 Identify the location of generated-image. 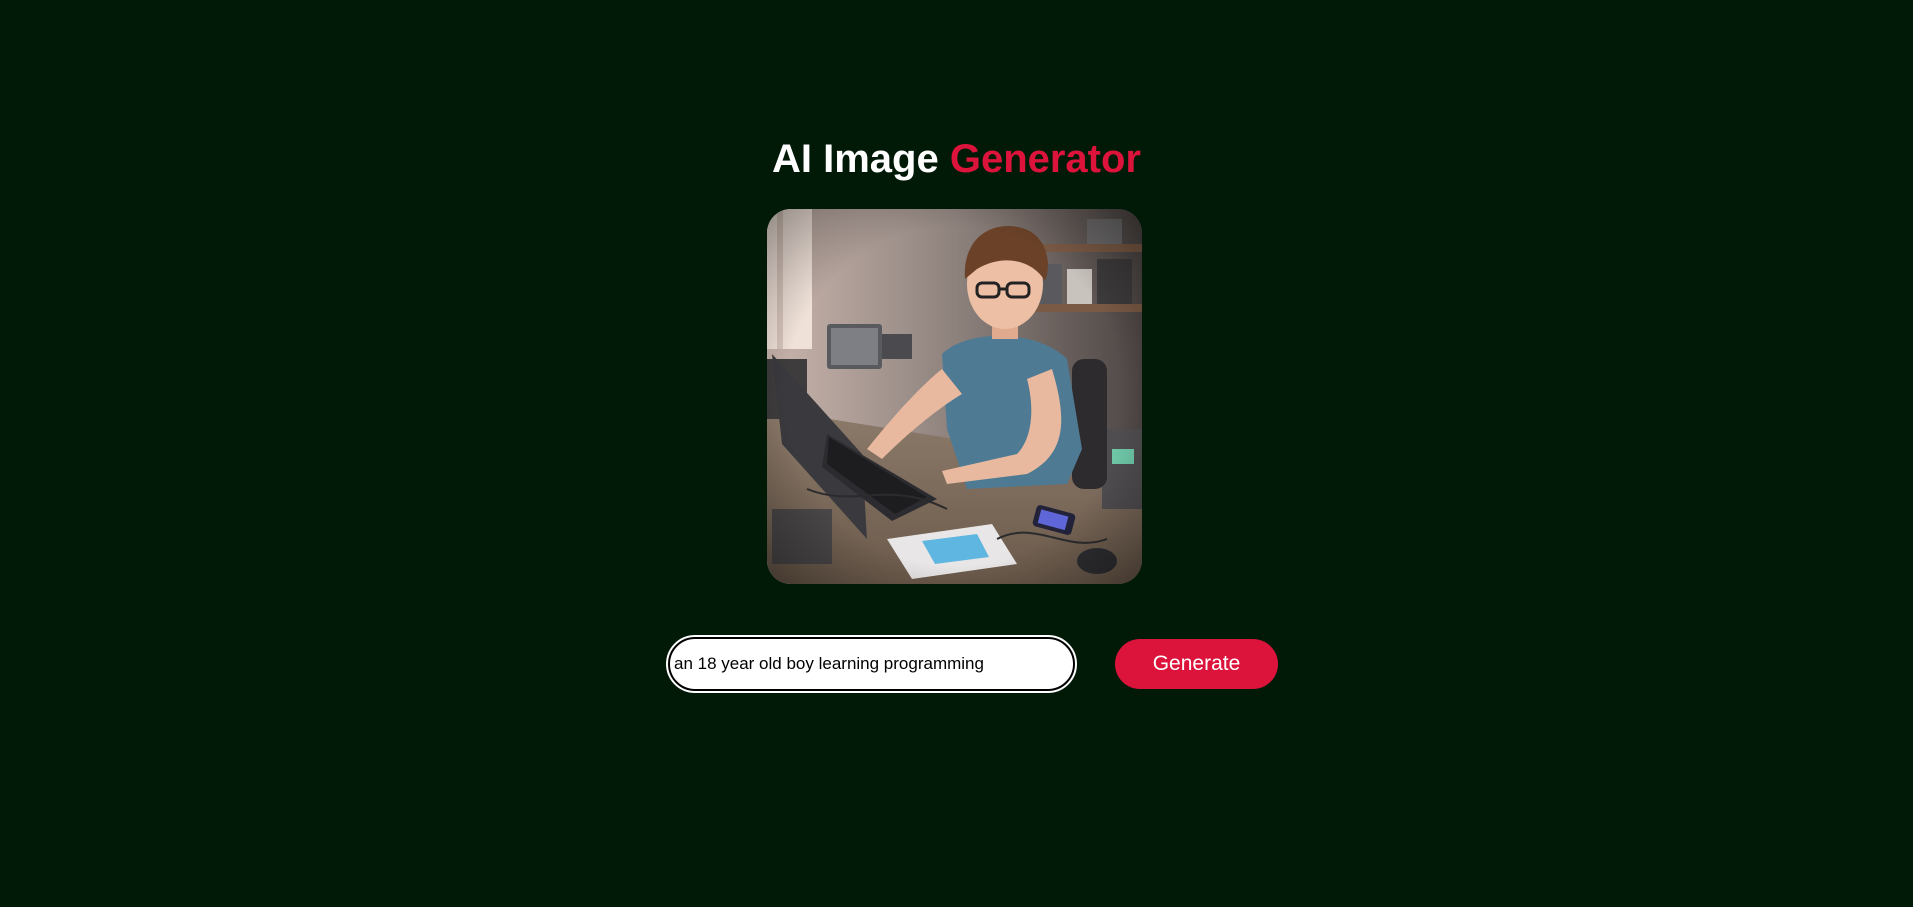
(954, 396).